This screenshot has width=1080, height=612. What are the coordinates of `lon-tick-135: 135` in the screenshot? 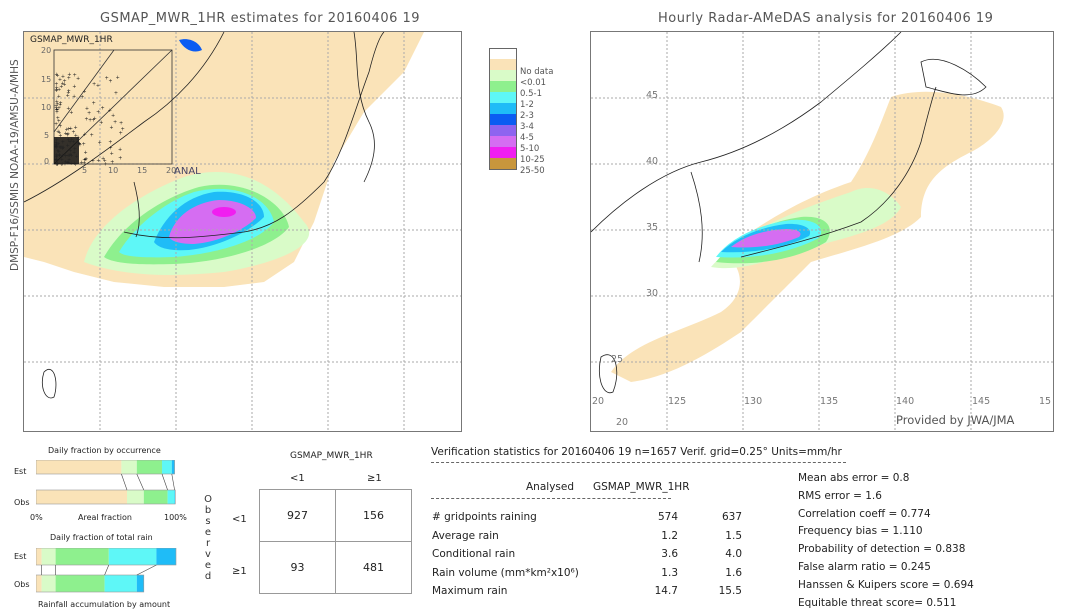 It's located at (829, 401).